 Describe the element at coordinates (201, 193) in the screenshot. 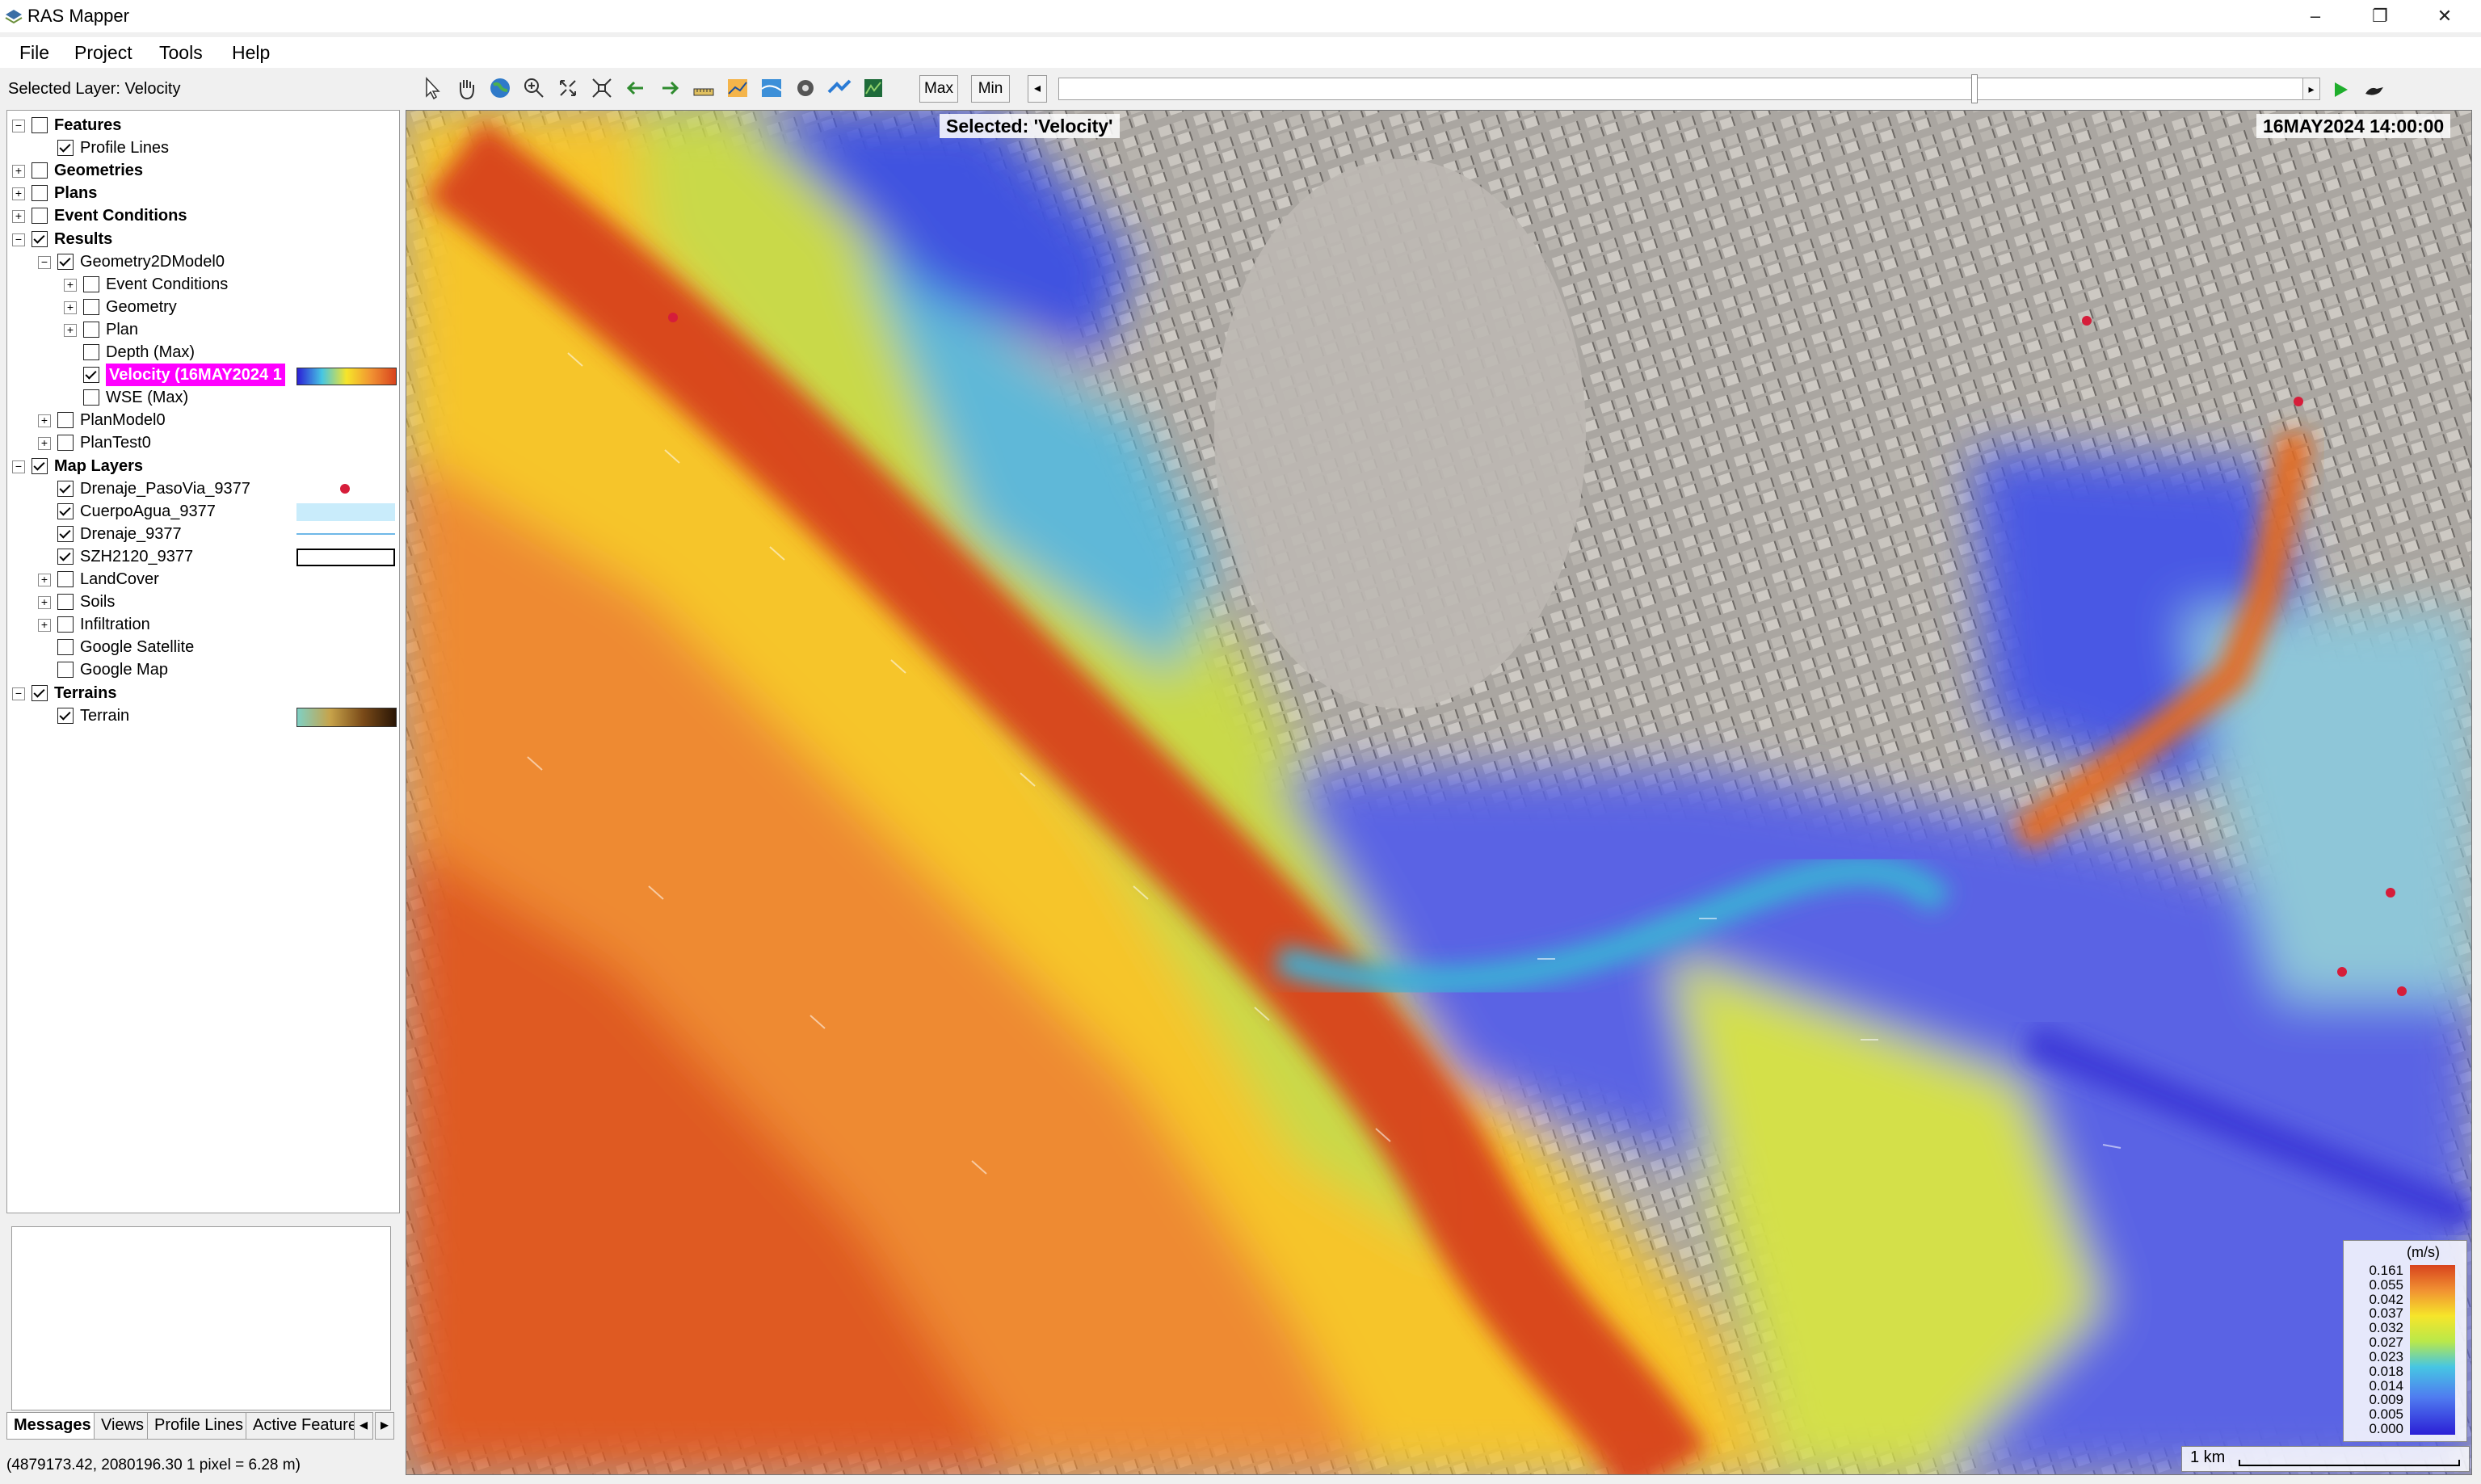

I see `layer-tree-row: + Plans` at that location.